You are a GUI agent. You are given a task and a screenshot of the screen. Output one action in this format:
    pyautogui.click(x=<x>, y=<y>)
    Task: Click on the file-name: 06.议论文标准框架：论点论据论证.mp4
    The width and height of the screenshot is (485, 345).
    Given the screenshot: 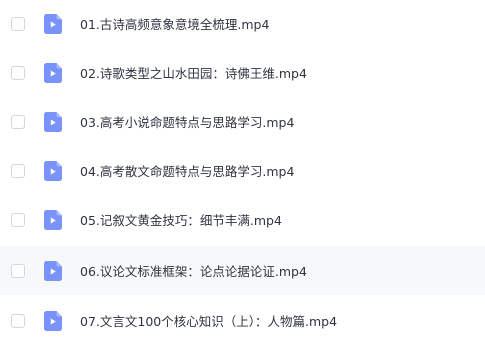 What is the action you would take?
    pyautogui.click(x=193, y=270)
    